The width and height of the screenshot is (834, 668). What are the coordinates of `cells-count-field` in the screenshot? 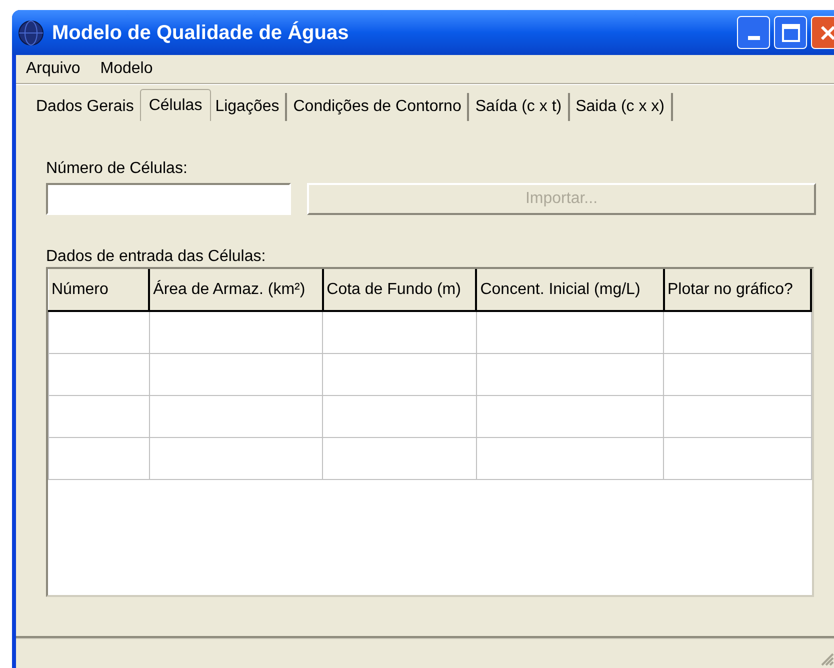 It's located at (168, 199).